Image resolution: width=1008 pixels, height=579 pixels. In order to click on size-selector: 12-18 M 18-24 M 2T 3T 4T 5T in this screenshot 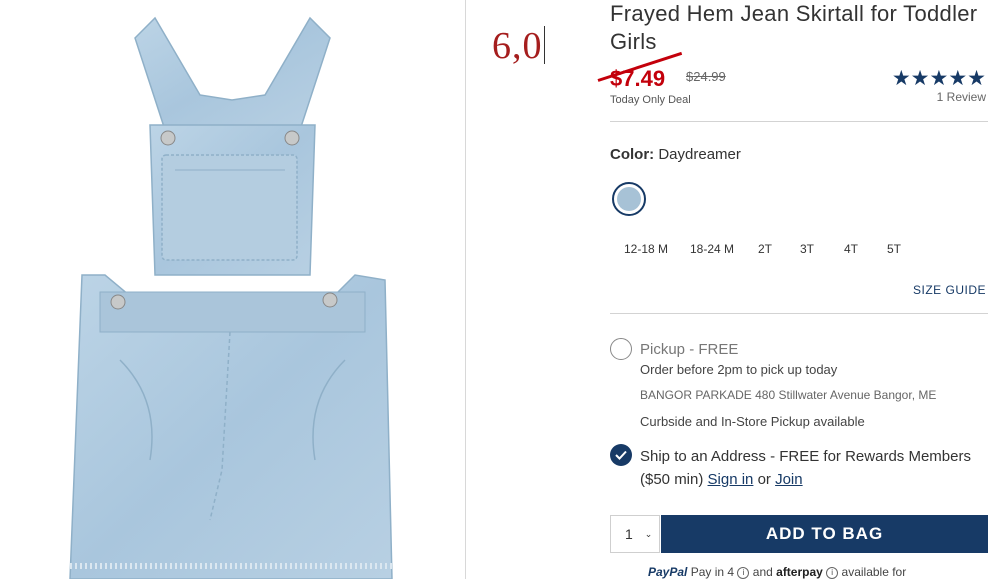, I will do `click(760, 251)`.